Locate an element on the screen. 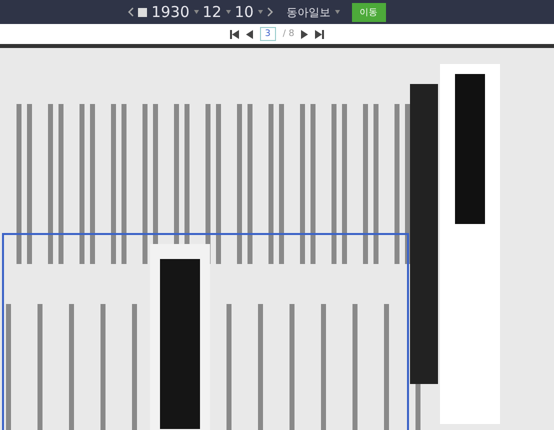 This screenshot has width=554, height=430. calendar-icon is located at coordinates (143, 12).